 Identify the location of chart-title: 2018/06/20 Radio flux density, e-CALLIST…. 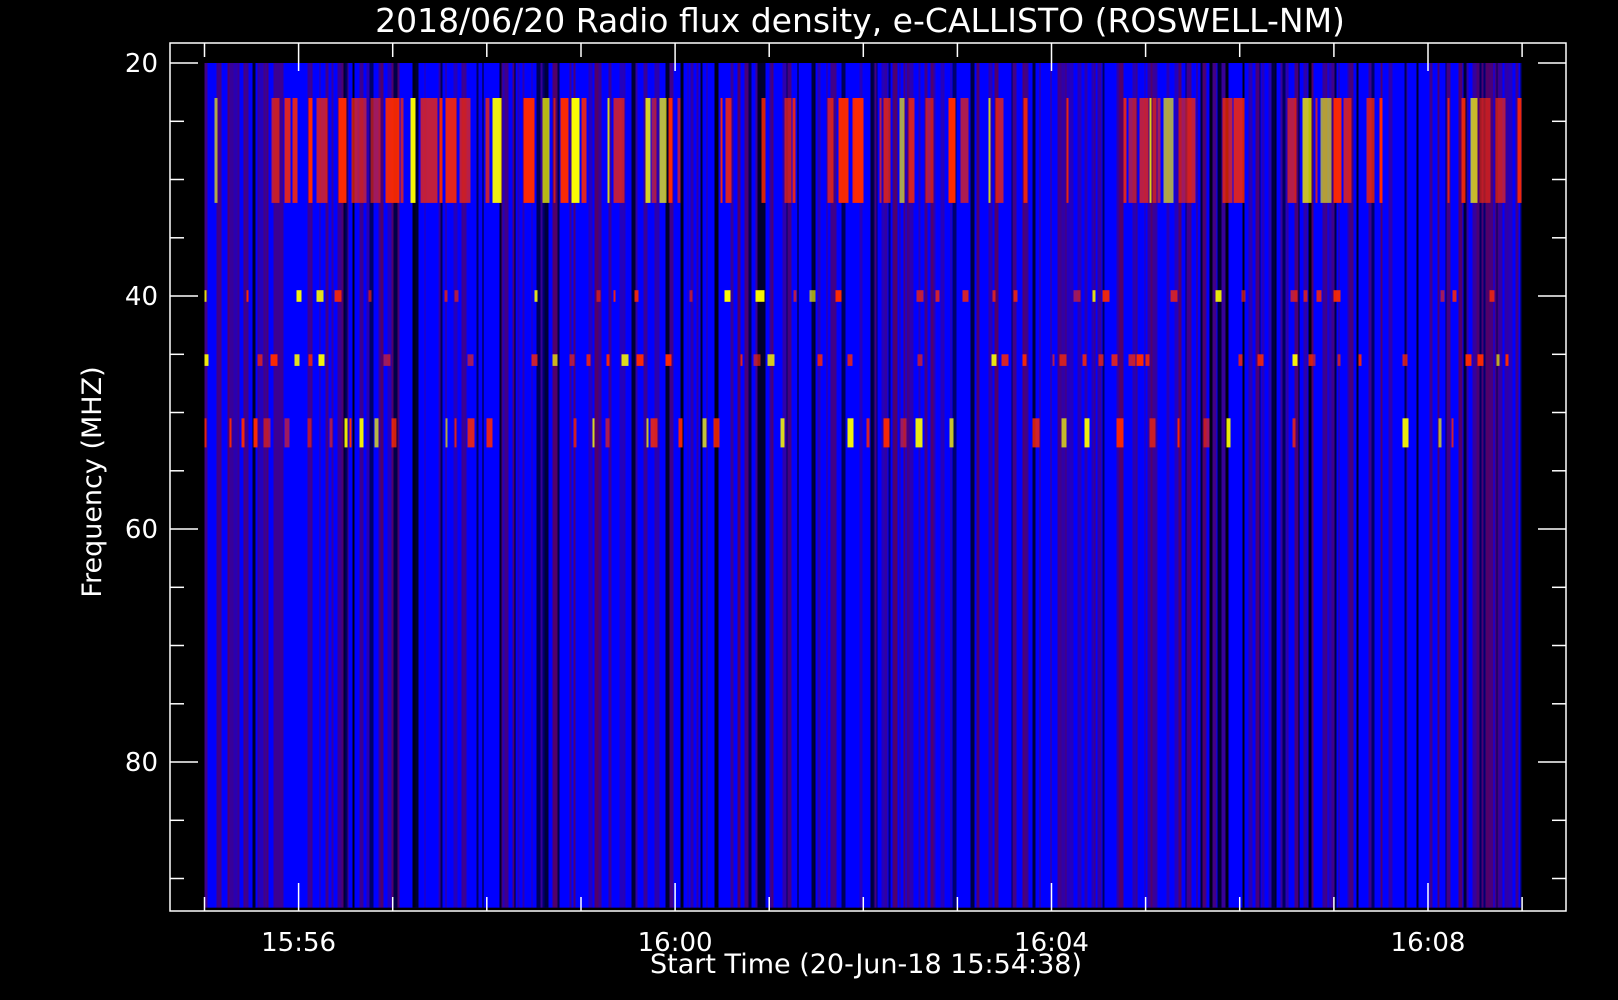
(860, 20).